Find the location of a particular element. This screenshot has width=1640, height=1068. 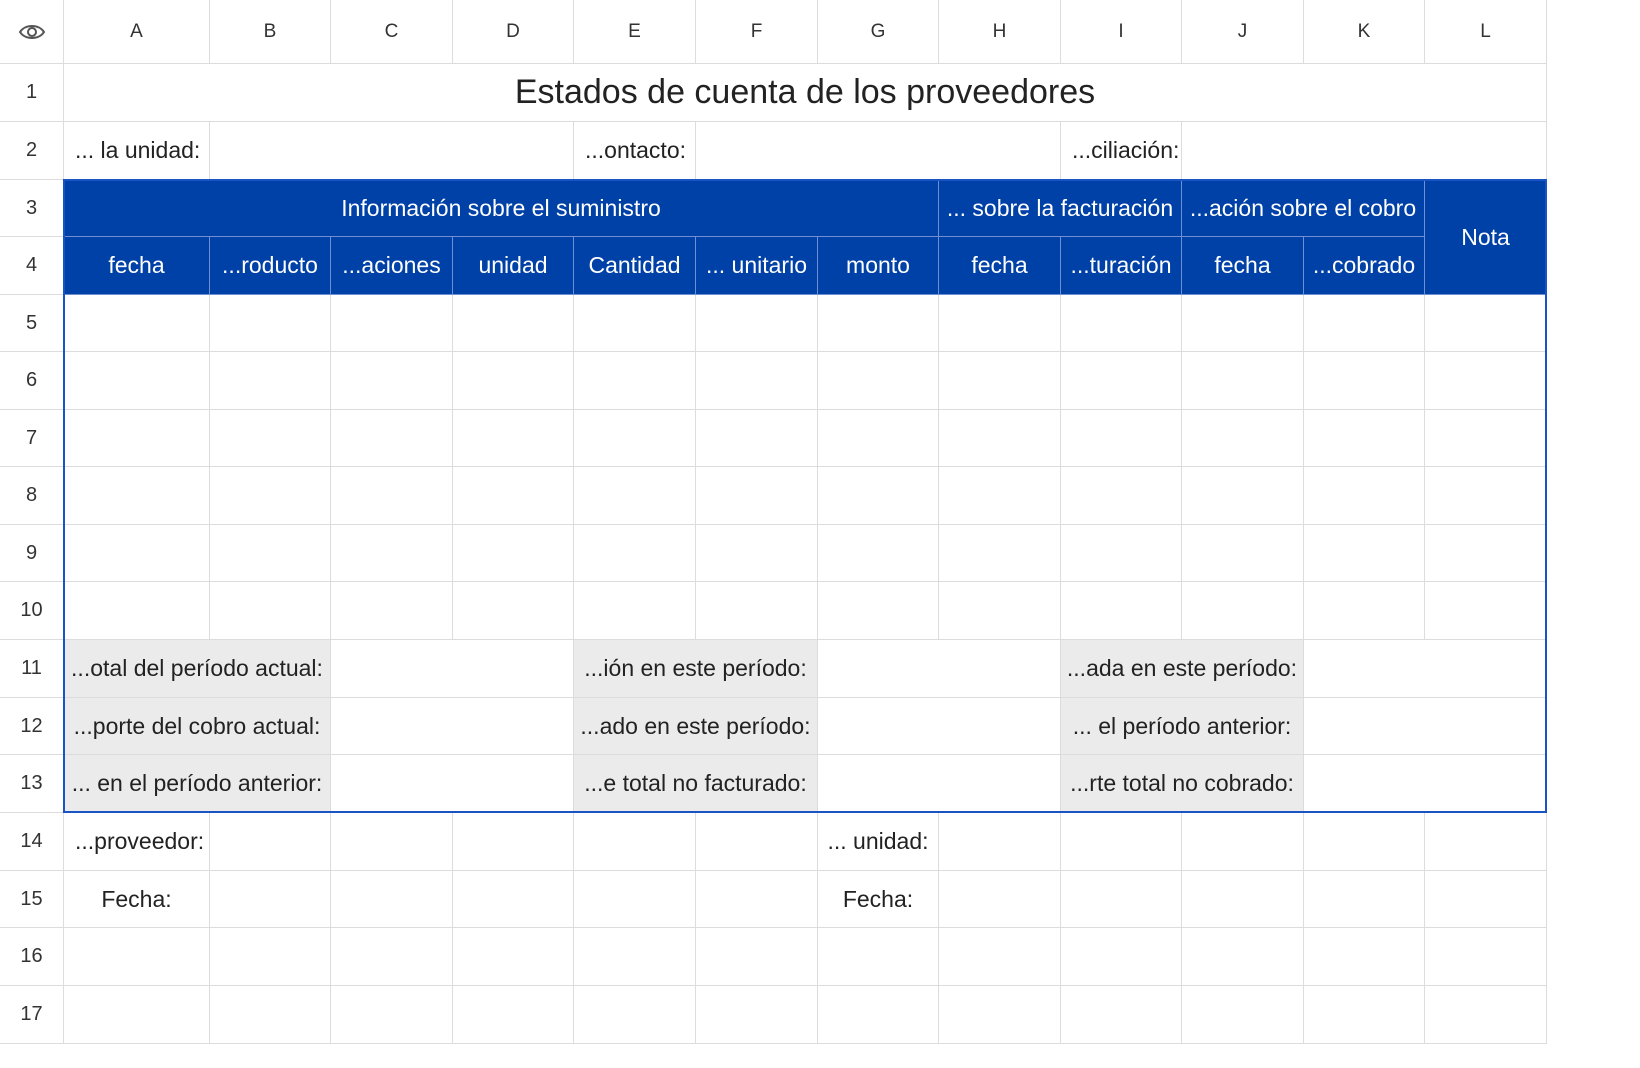

data-cell-d6 is located at coordinates (513, 381).